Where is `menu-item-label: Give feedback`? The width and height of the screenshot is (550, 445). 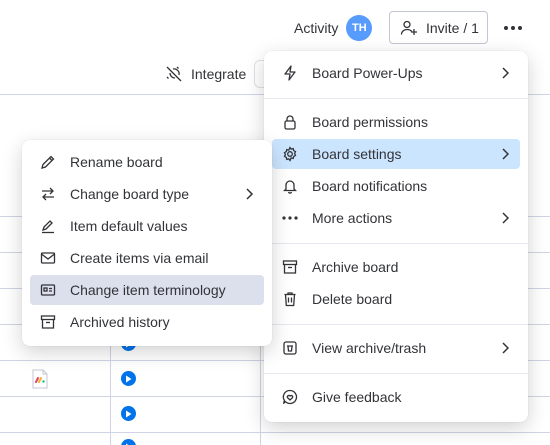 menu-item-label: Give feedback is located at coordinates (357, 397).